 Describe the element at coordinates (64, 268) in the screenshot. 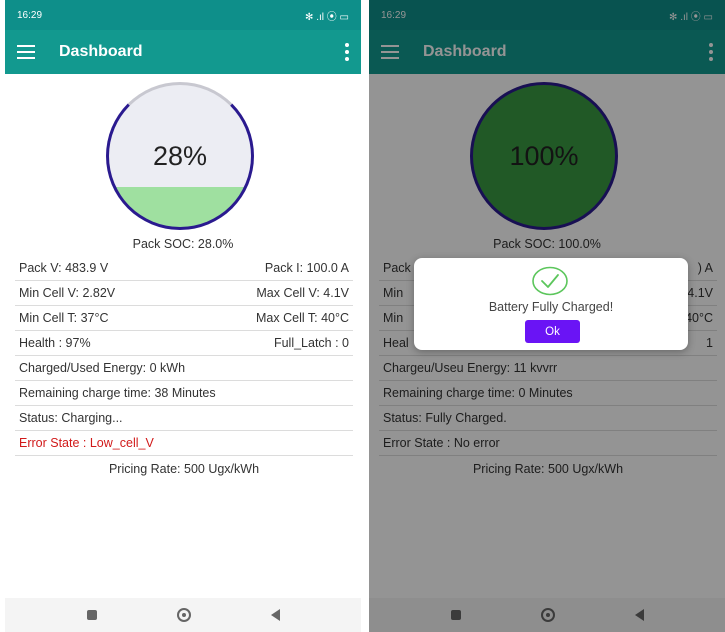

I see `pack-voltage: Pack V: 483.9 V` at that location.